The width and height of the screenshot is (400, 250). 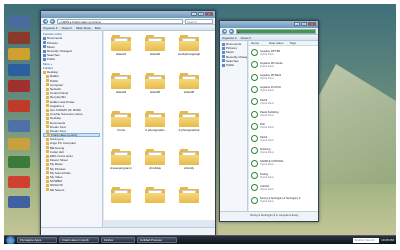 I want to click on folder-label: stiles05, so click(x=155, y=92).